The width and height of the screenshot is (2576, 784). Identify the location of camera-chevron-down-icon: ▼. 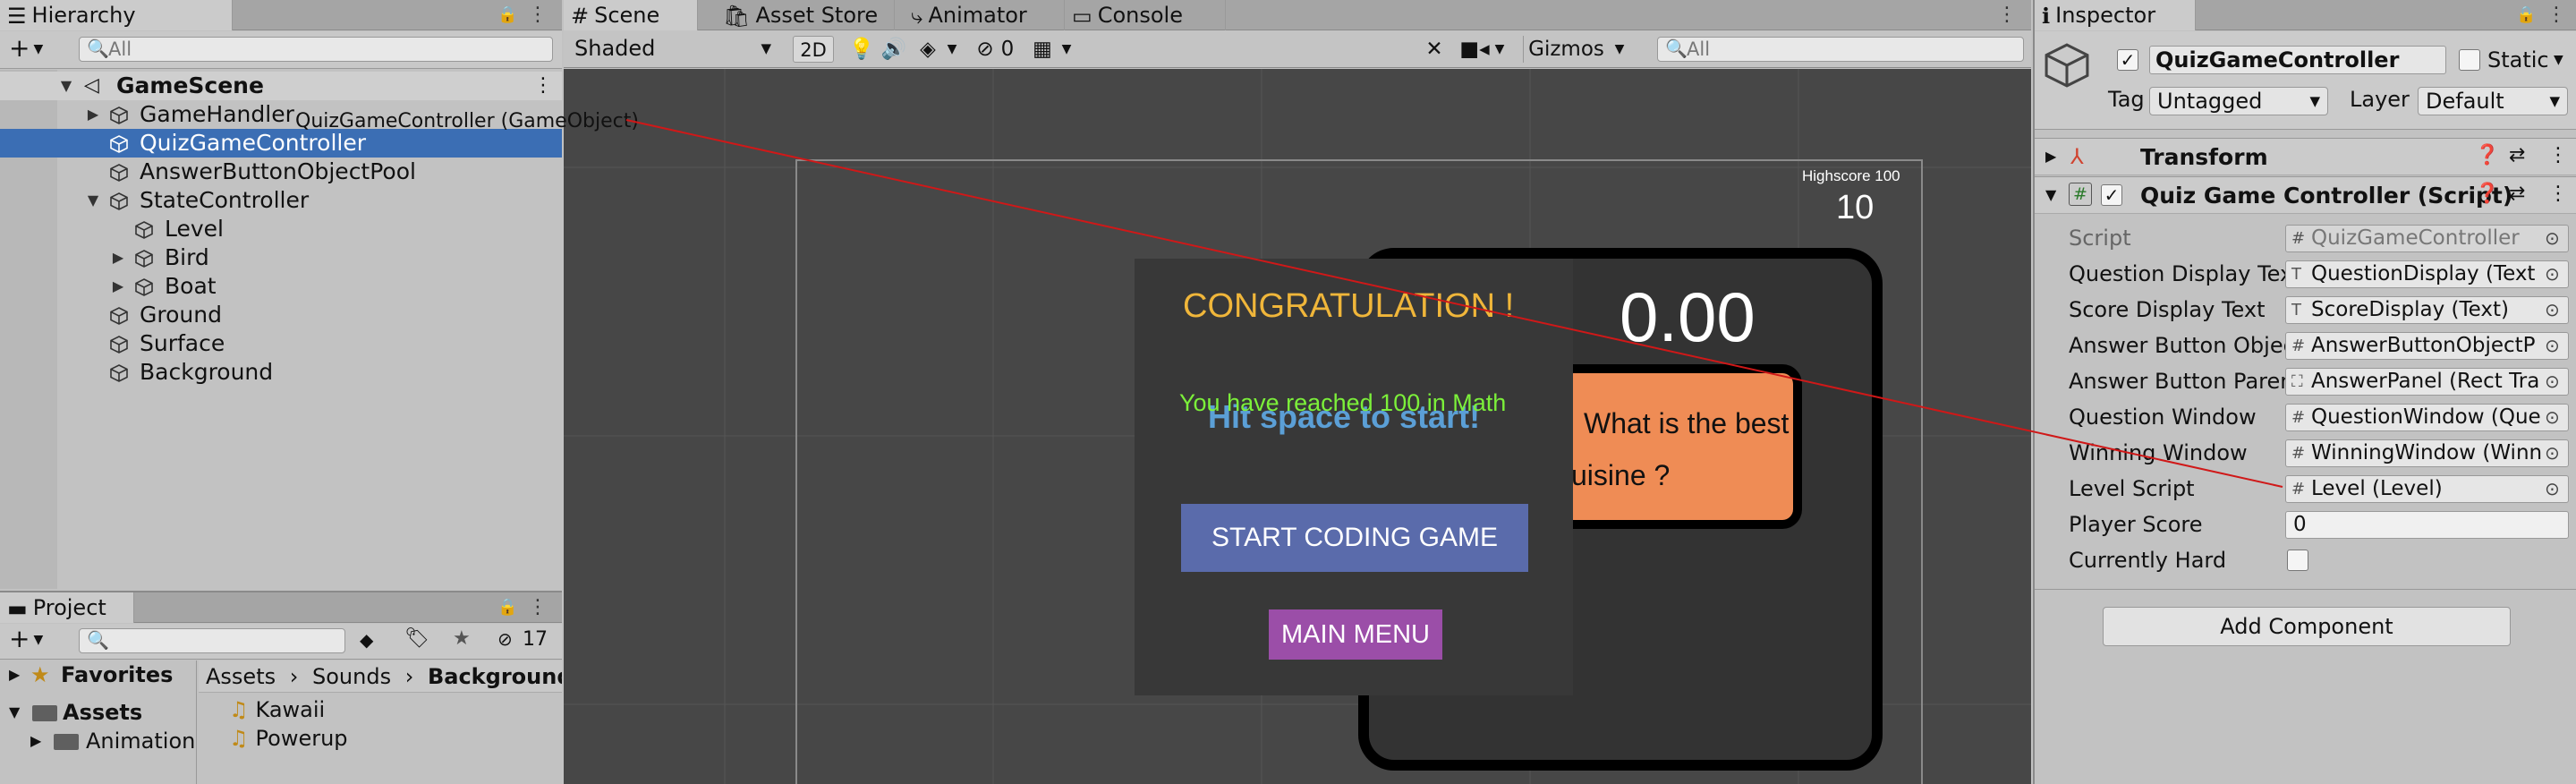
(1500, 49).